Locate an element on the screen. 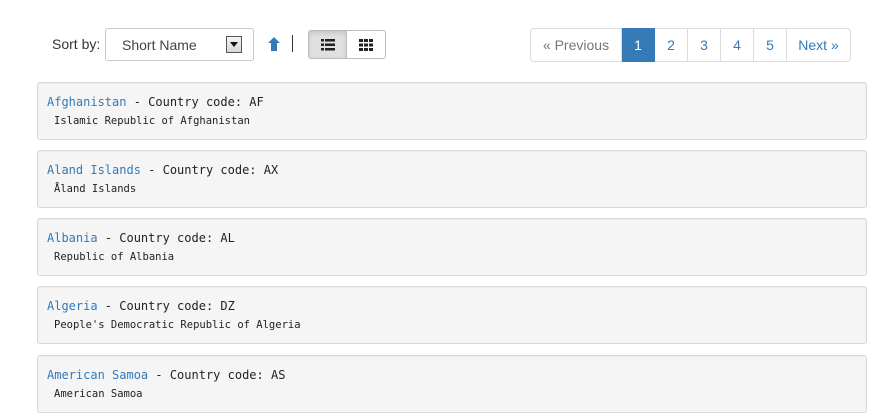 This screenshot has height=419, width=892. grid-view-button is located at coordinates (366, 44).